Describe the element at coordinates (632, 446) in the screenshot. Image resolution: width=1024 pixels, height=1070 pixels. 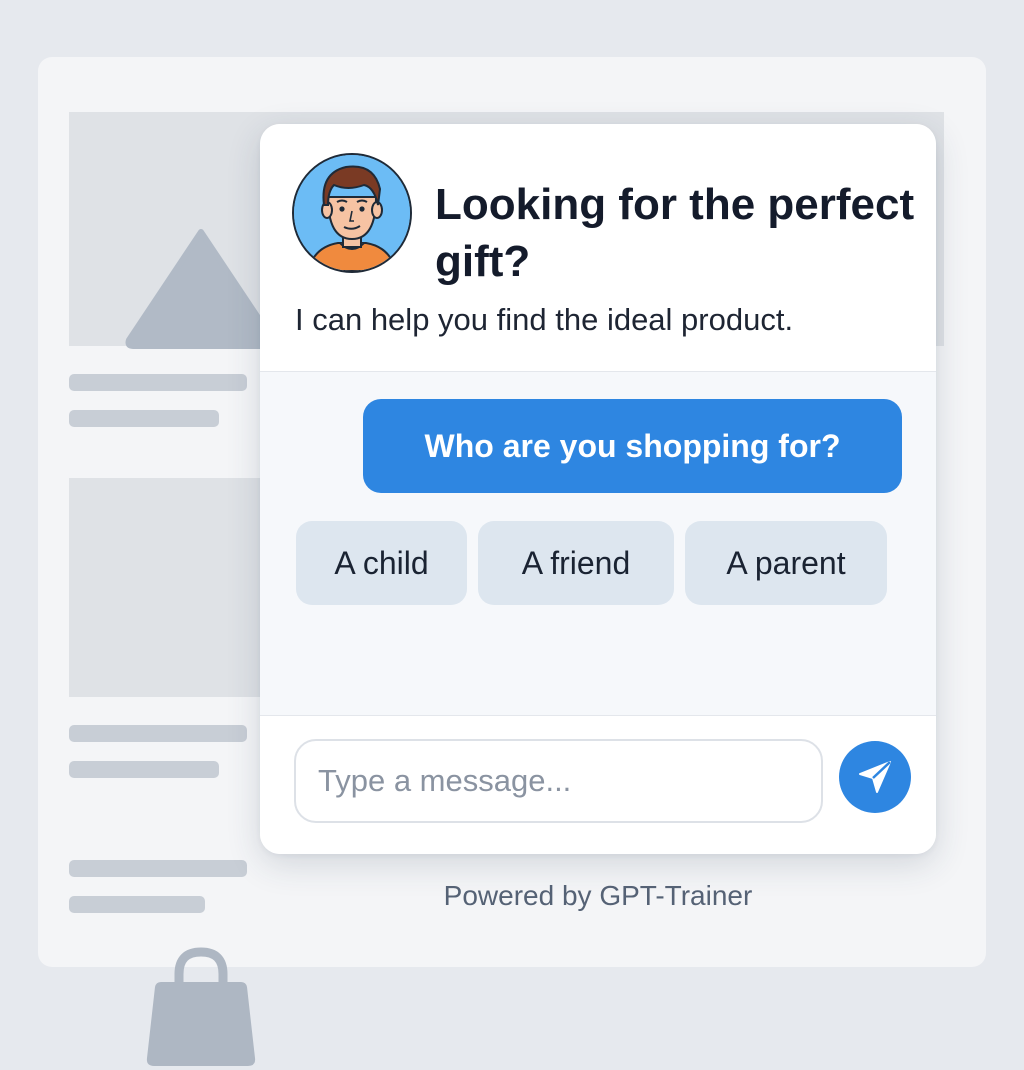
I see `bot-message-bubble: Who are you shopping for?` at that location.